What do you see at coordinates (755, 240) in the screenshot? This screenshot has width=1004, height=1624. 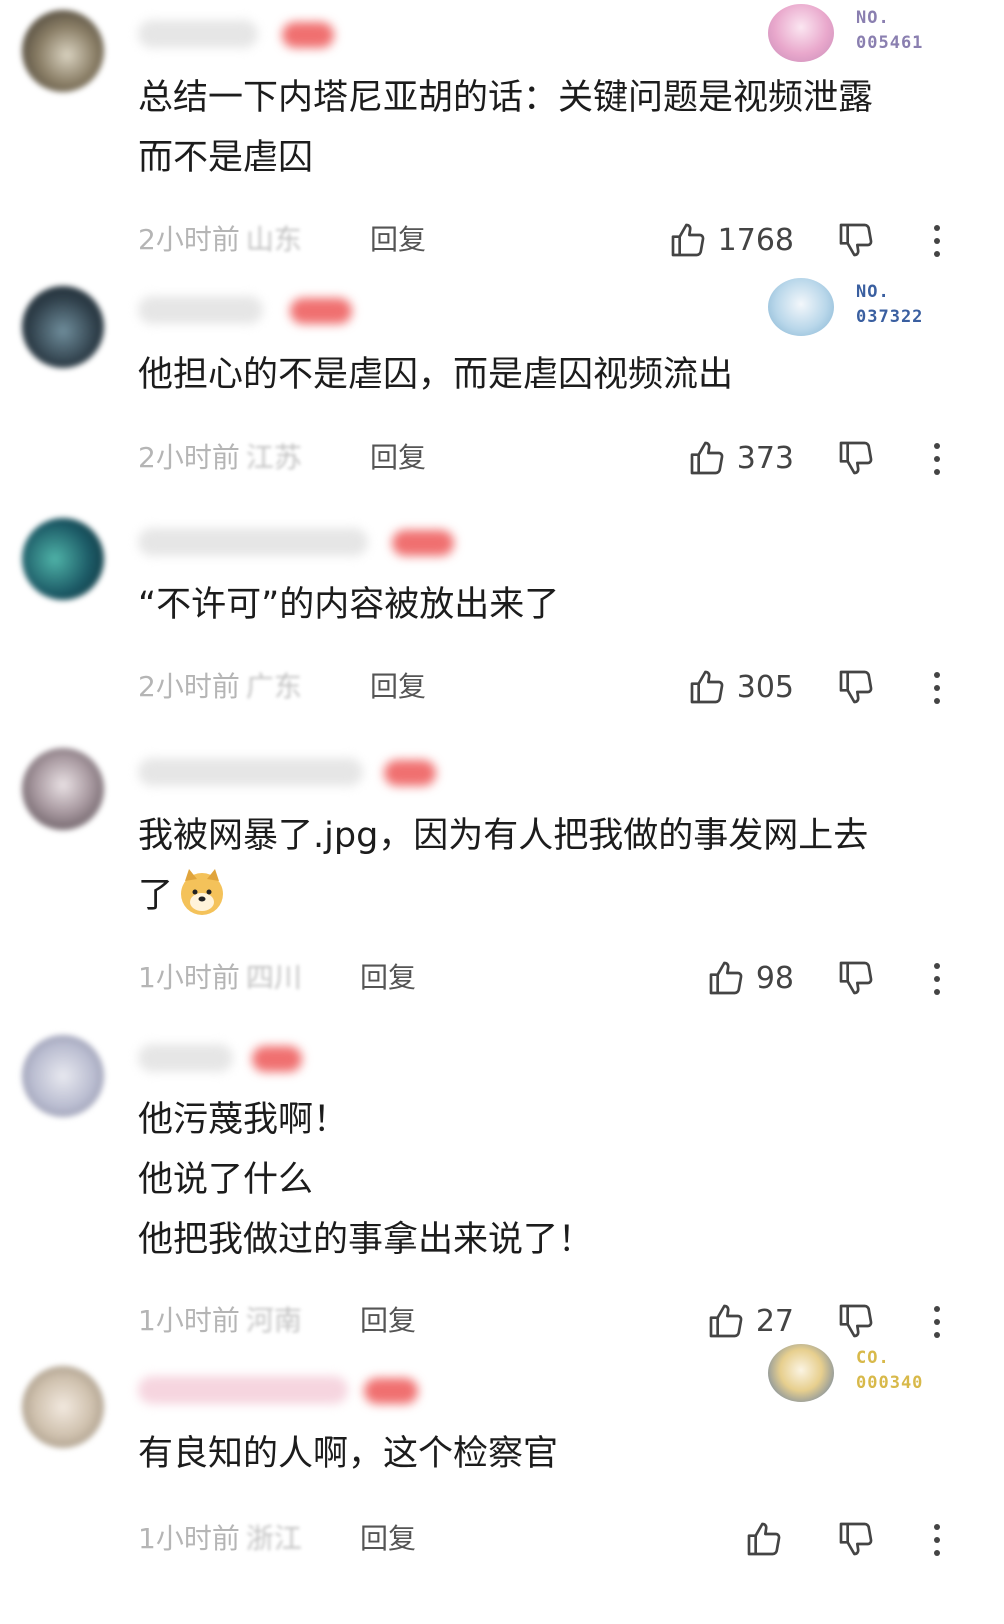 I see `like-count: 1768` at bounding box center [755, 240].